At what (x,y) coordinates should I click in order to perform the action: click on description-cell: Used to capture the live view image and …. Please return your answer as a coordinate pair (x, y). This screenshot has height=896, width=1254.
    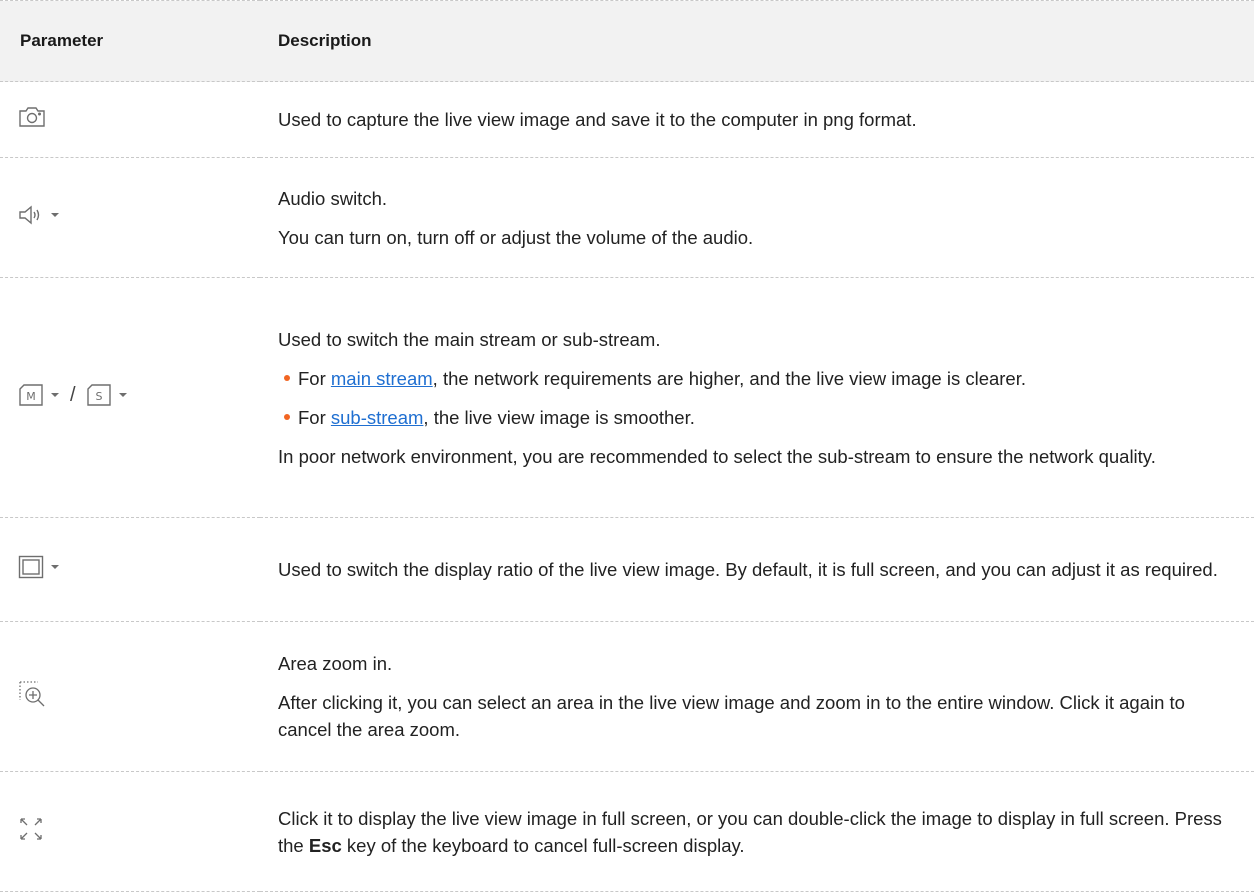
    Looking at the image, I should click on (757, 119).